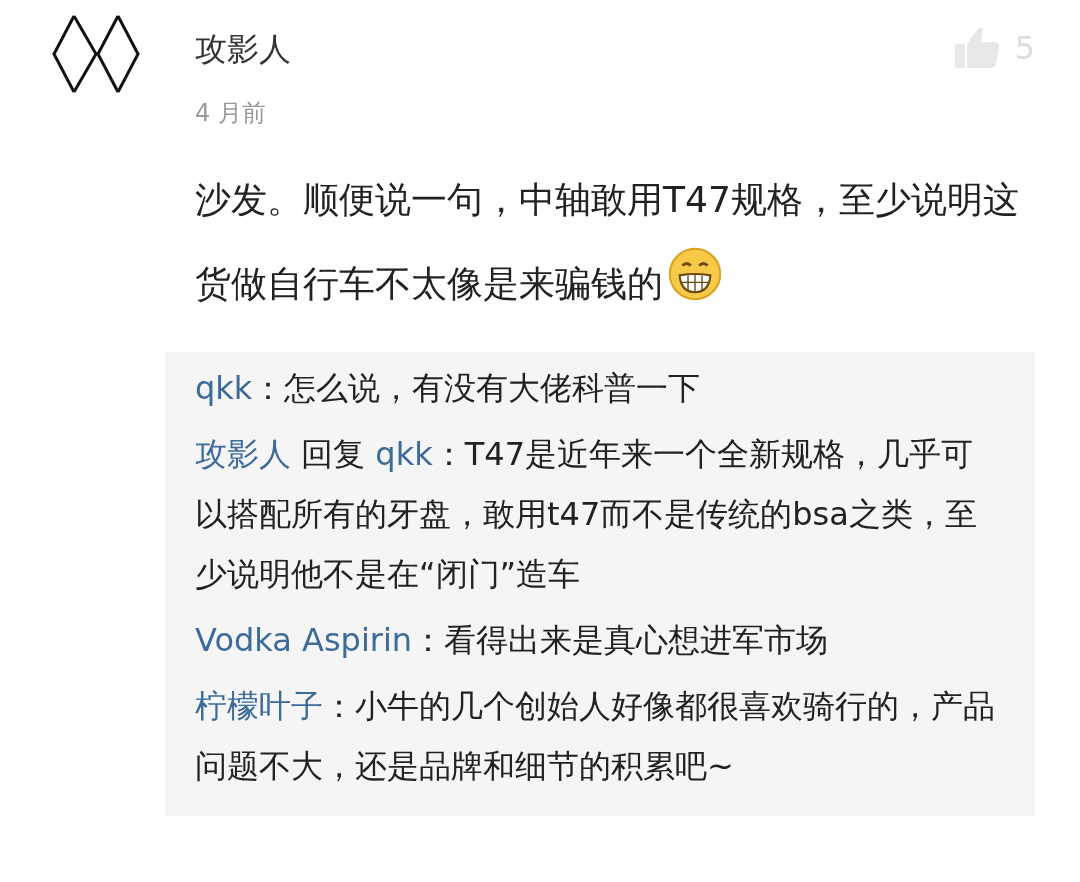 The width and height of the screenshot is (1080, 882). I want to click on reply-text: 攻影人 回复 qkk：T47是近年来一个全新规格，几乎可以搭配所有的牙盘，敢用t47而不是传统的bsa之类，至少说明他不是在“闭门”造车, so click(586, 514).